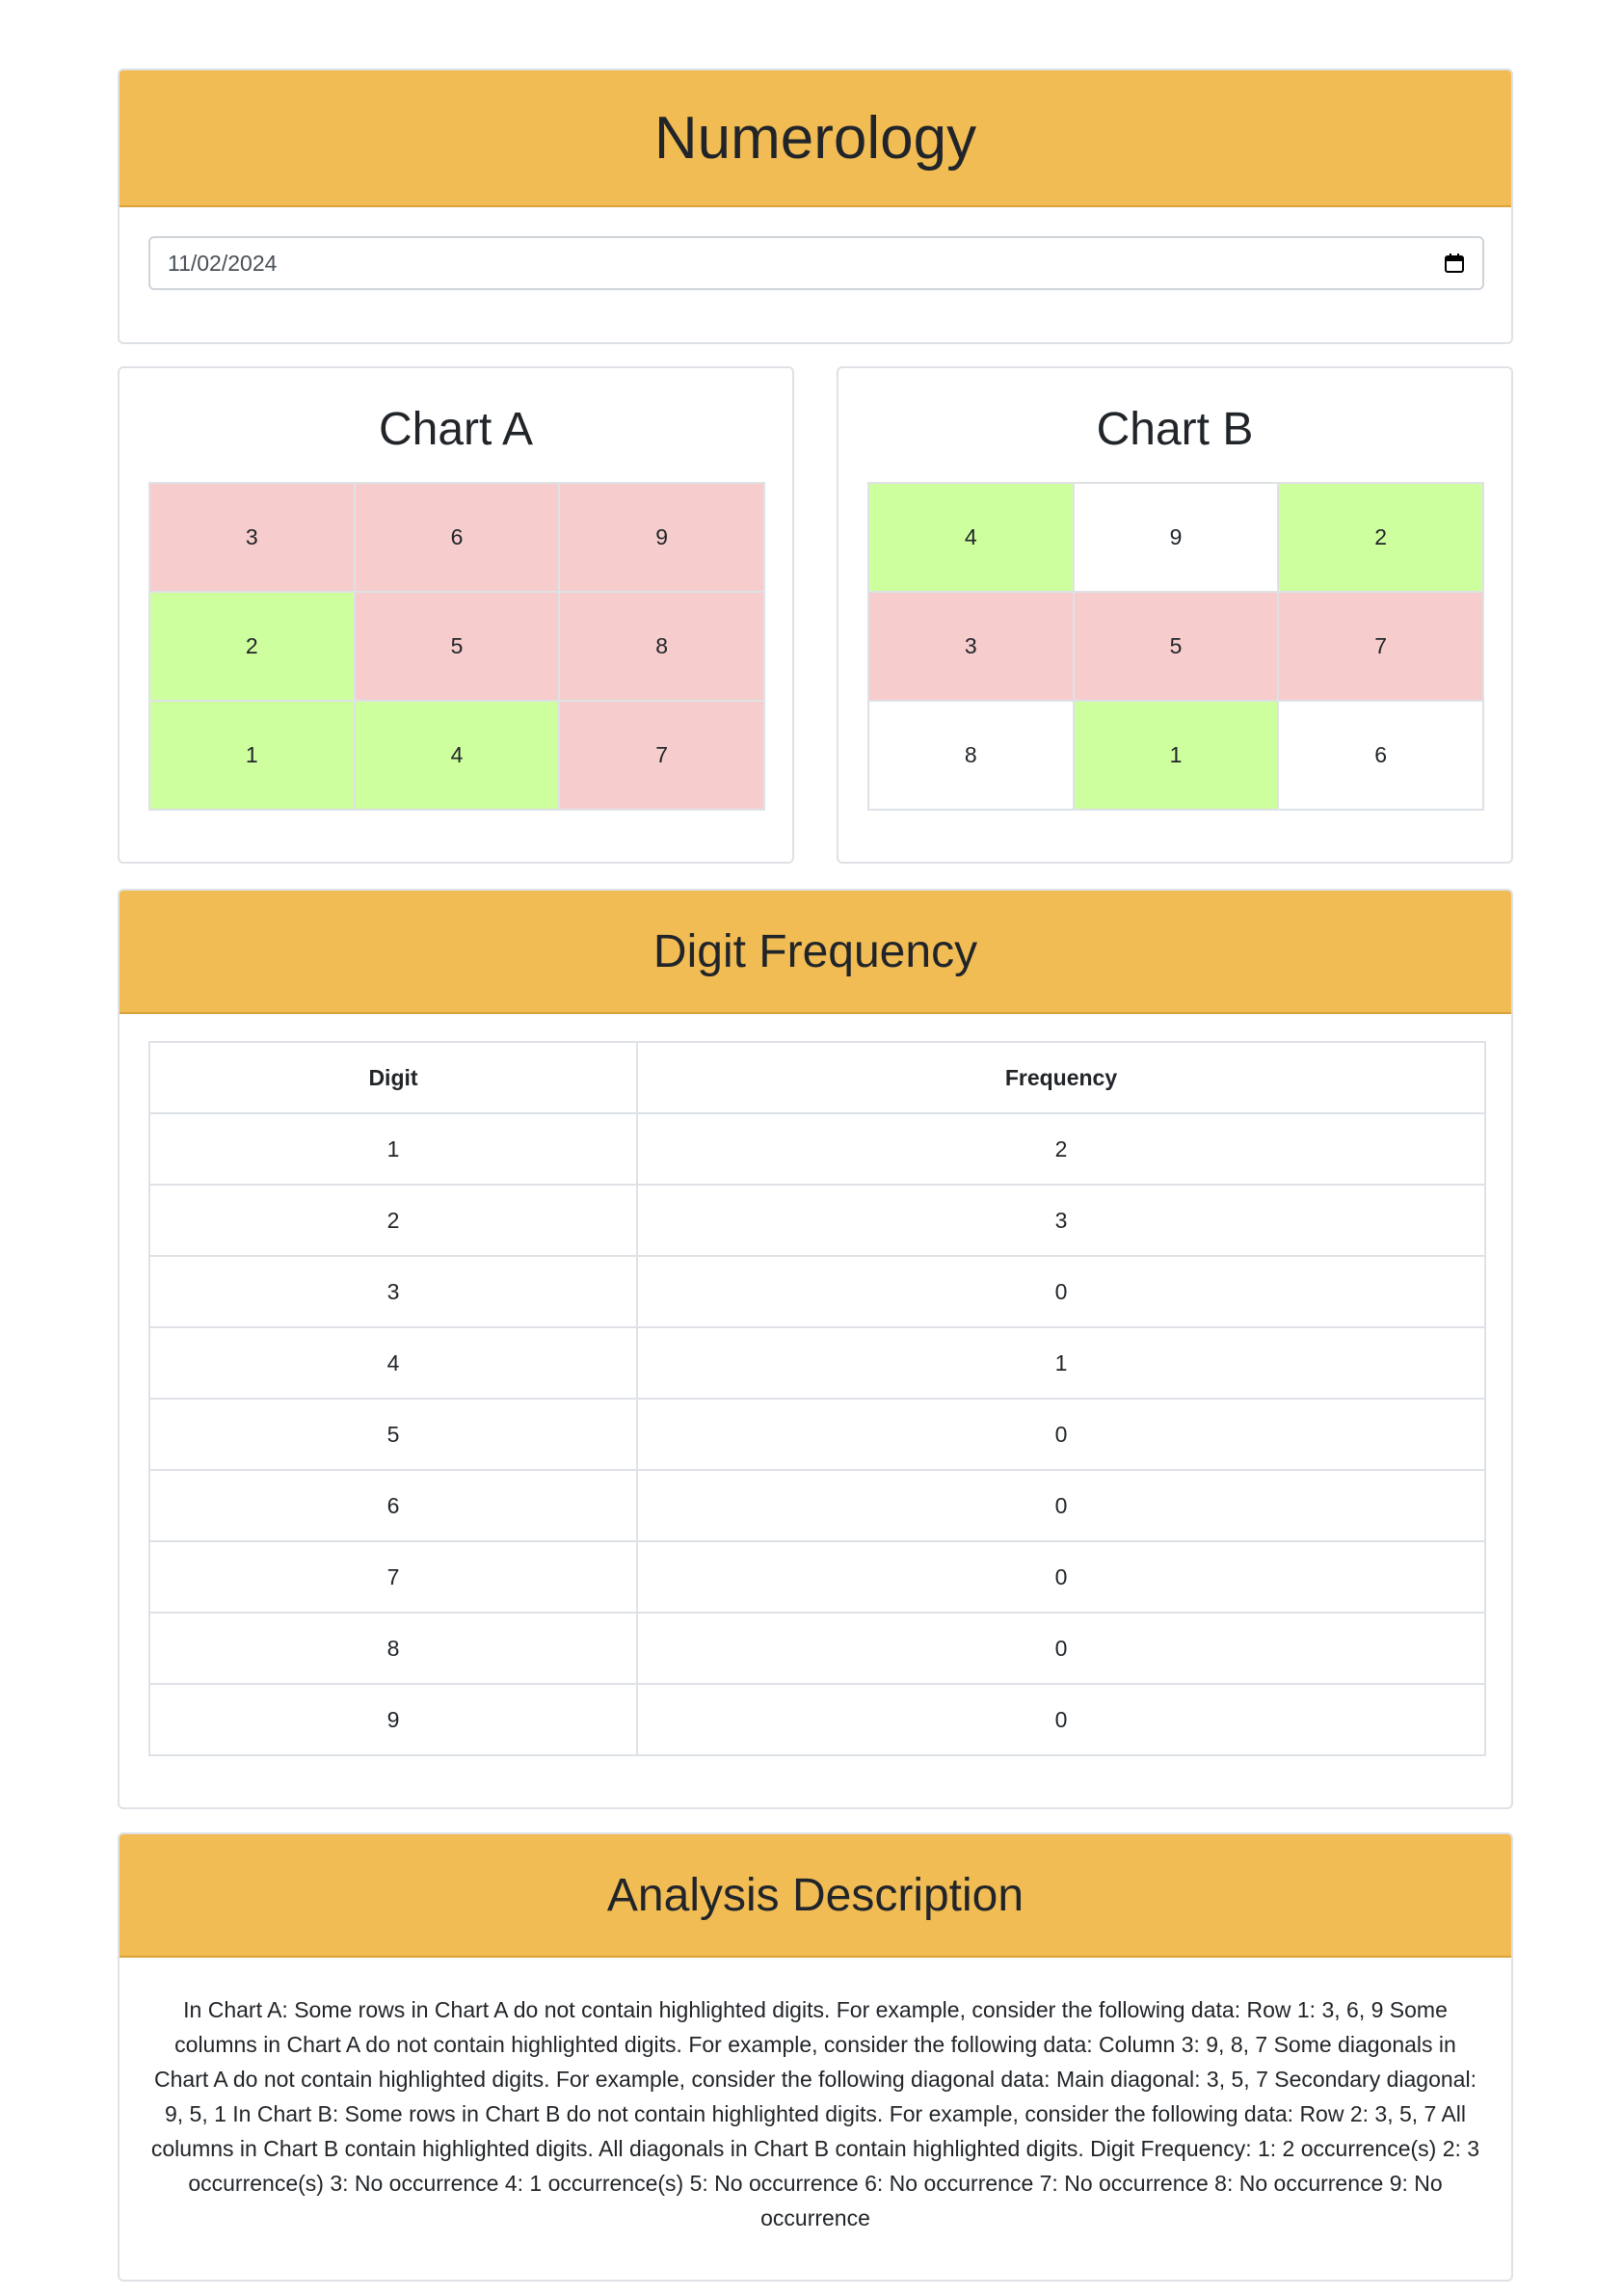 Image resolution: width=1623 pixels, height=2296 pixels. Describe the element at coordinates (393, 1077) in the screenshot. I see `column-header-digit: Digit` at that location.